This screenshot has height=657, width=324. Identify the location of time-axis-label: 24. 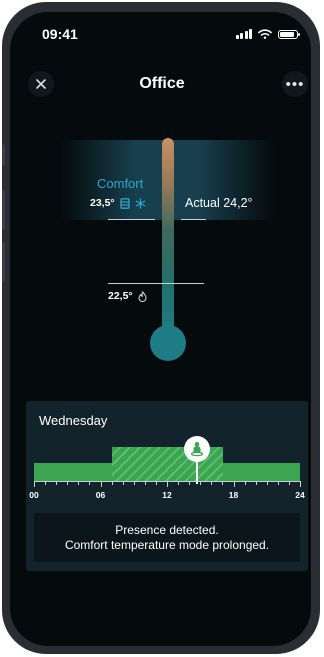
(300, 495).